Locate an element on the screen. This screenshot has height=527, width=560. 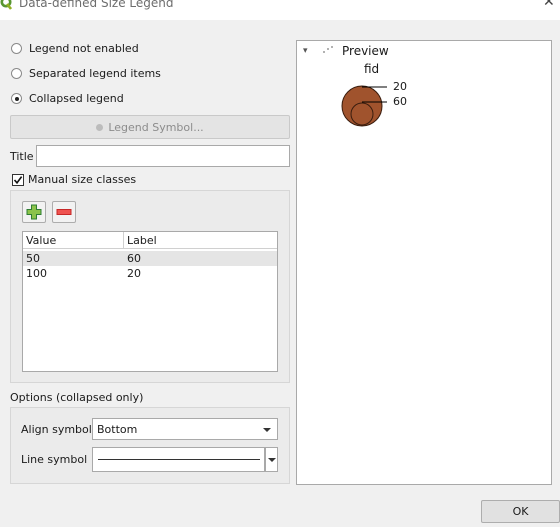
line-symbol-dropdown-button is located at coordinates (271, 459).